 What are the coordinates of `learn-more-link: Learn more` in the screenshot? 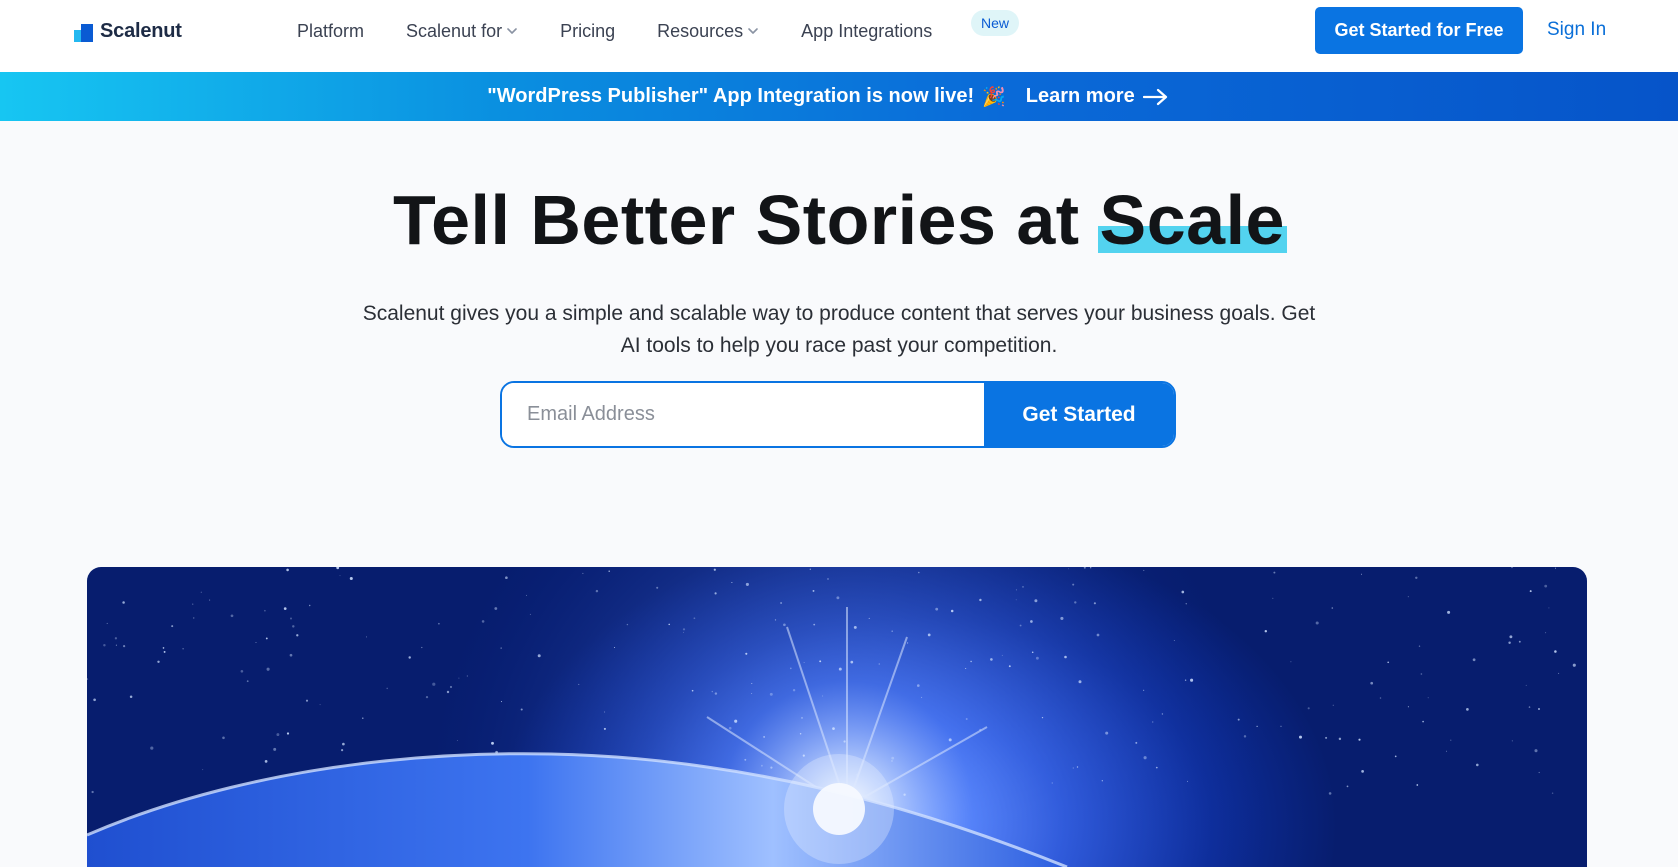 It's located at (1097, 96).